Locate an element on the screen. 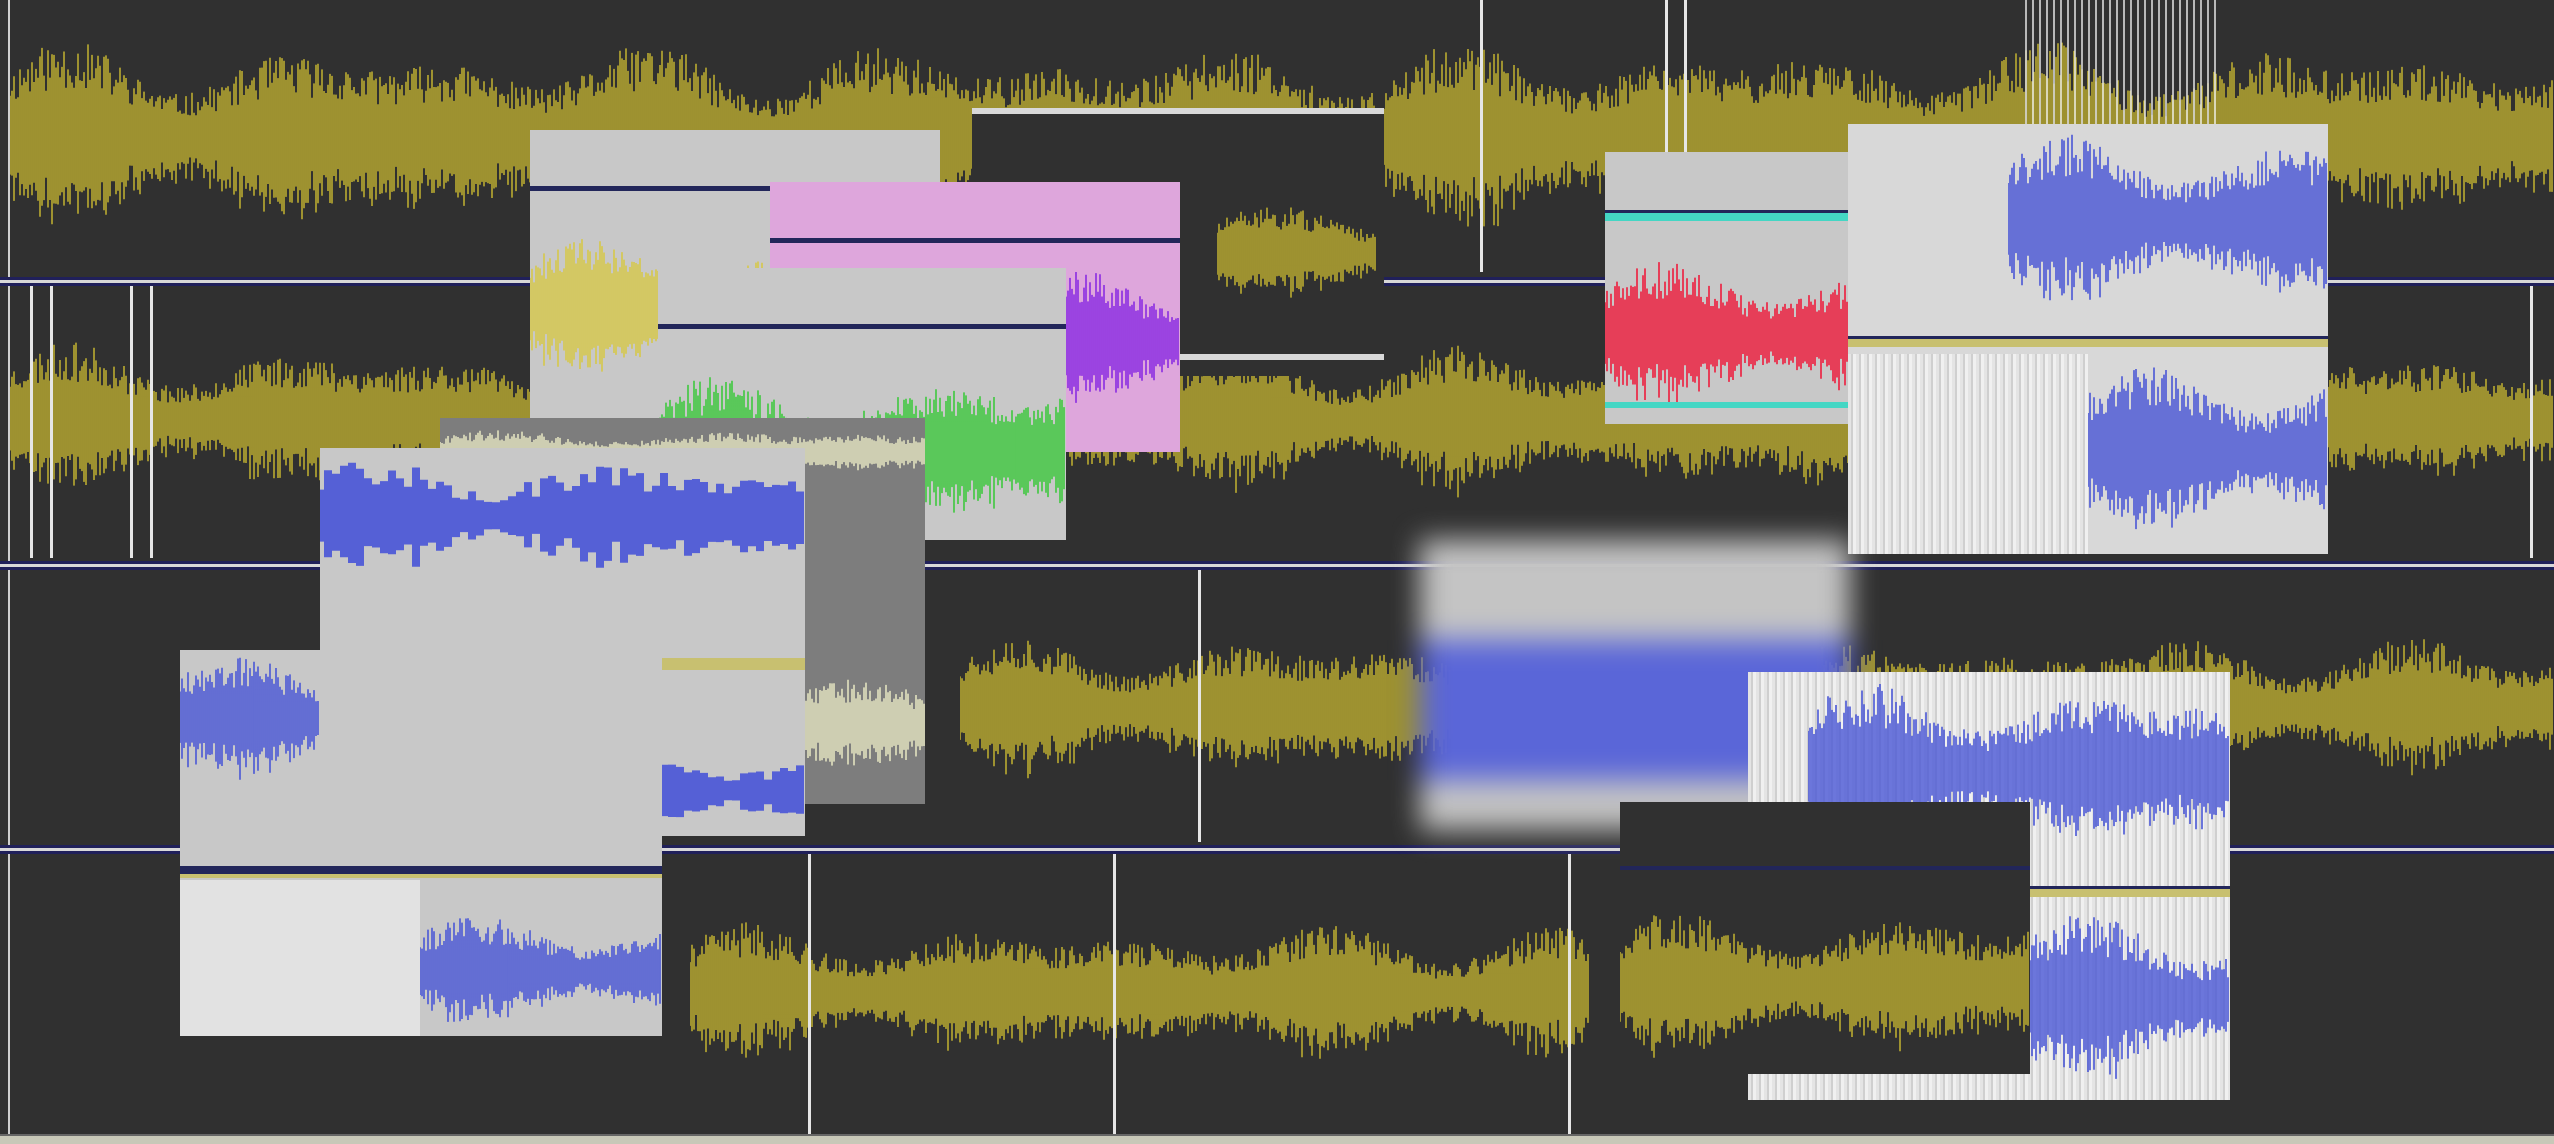  bottom-scrollbar is located at coordinates (1277, 1139).